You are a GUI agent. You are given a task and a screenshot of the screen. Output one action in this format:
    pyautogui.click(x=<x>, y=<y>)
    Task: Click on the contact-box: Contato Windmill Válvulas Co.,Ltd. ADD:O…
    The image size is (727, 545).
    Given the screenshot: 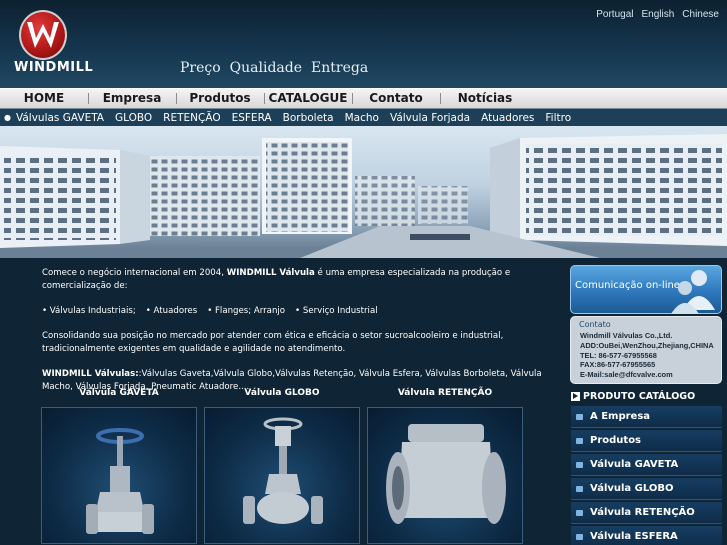 What is the action you would take?
    pyautogui.click(x=646, y=350)
    